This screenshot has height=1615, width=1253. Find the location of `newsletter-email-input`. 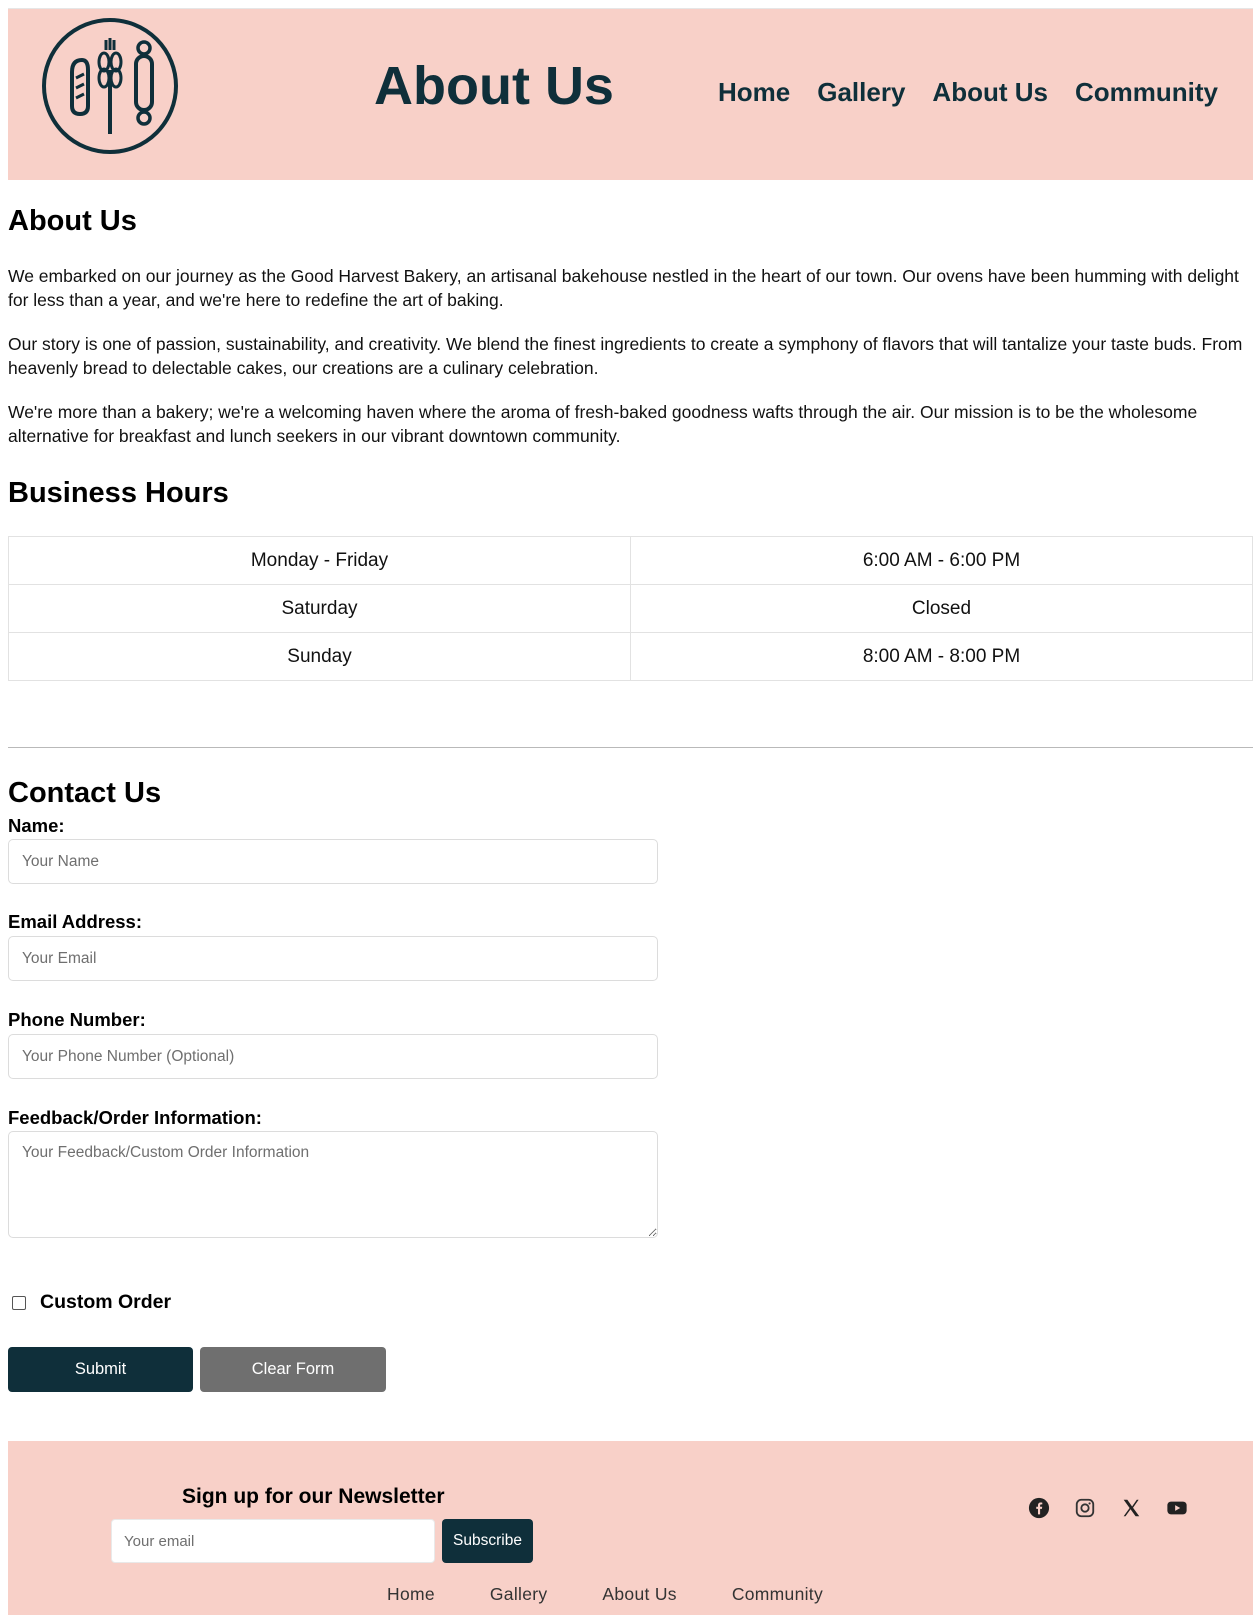

newsletter-email-input is located at coordinates (273, 1541).